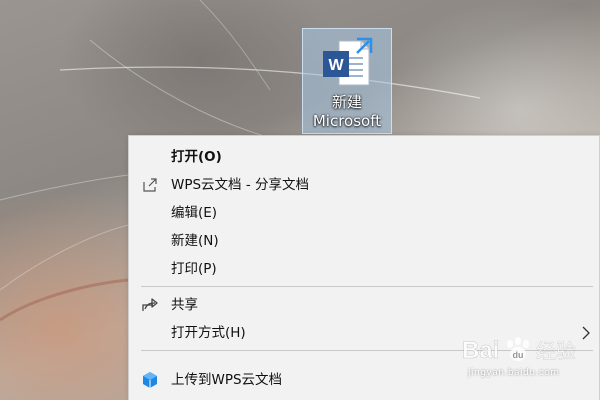 Image resolution: width=600 pixels, height=400 pixels. Describe the element at coordinates (347, 121) in the screenshot. I see `file-label-line2: Microsoft` at that location.